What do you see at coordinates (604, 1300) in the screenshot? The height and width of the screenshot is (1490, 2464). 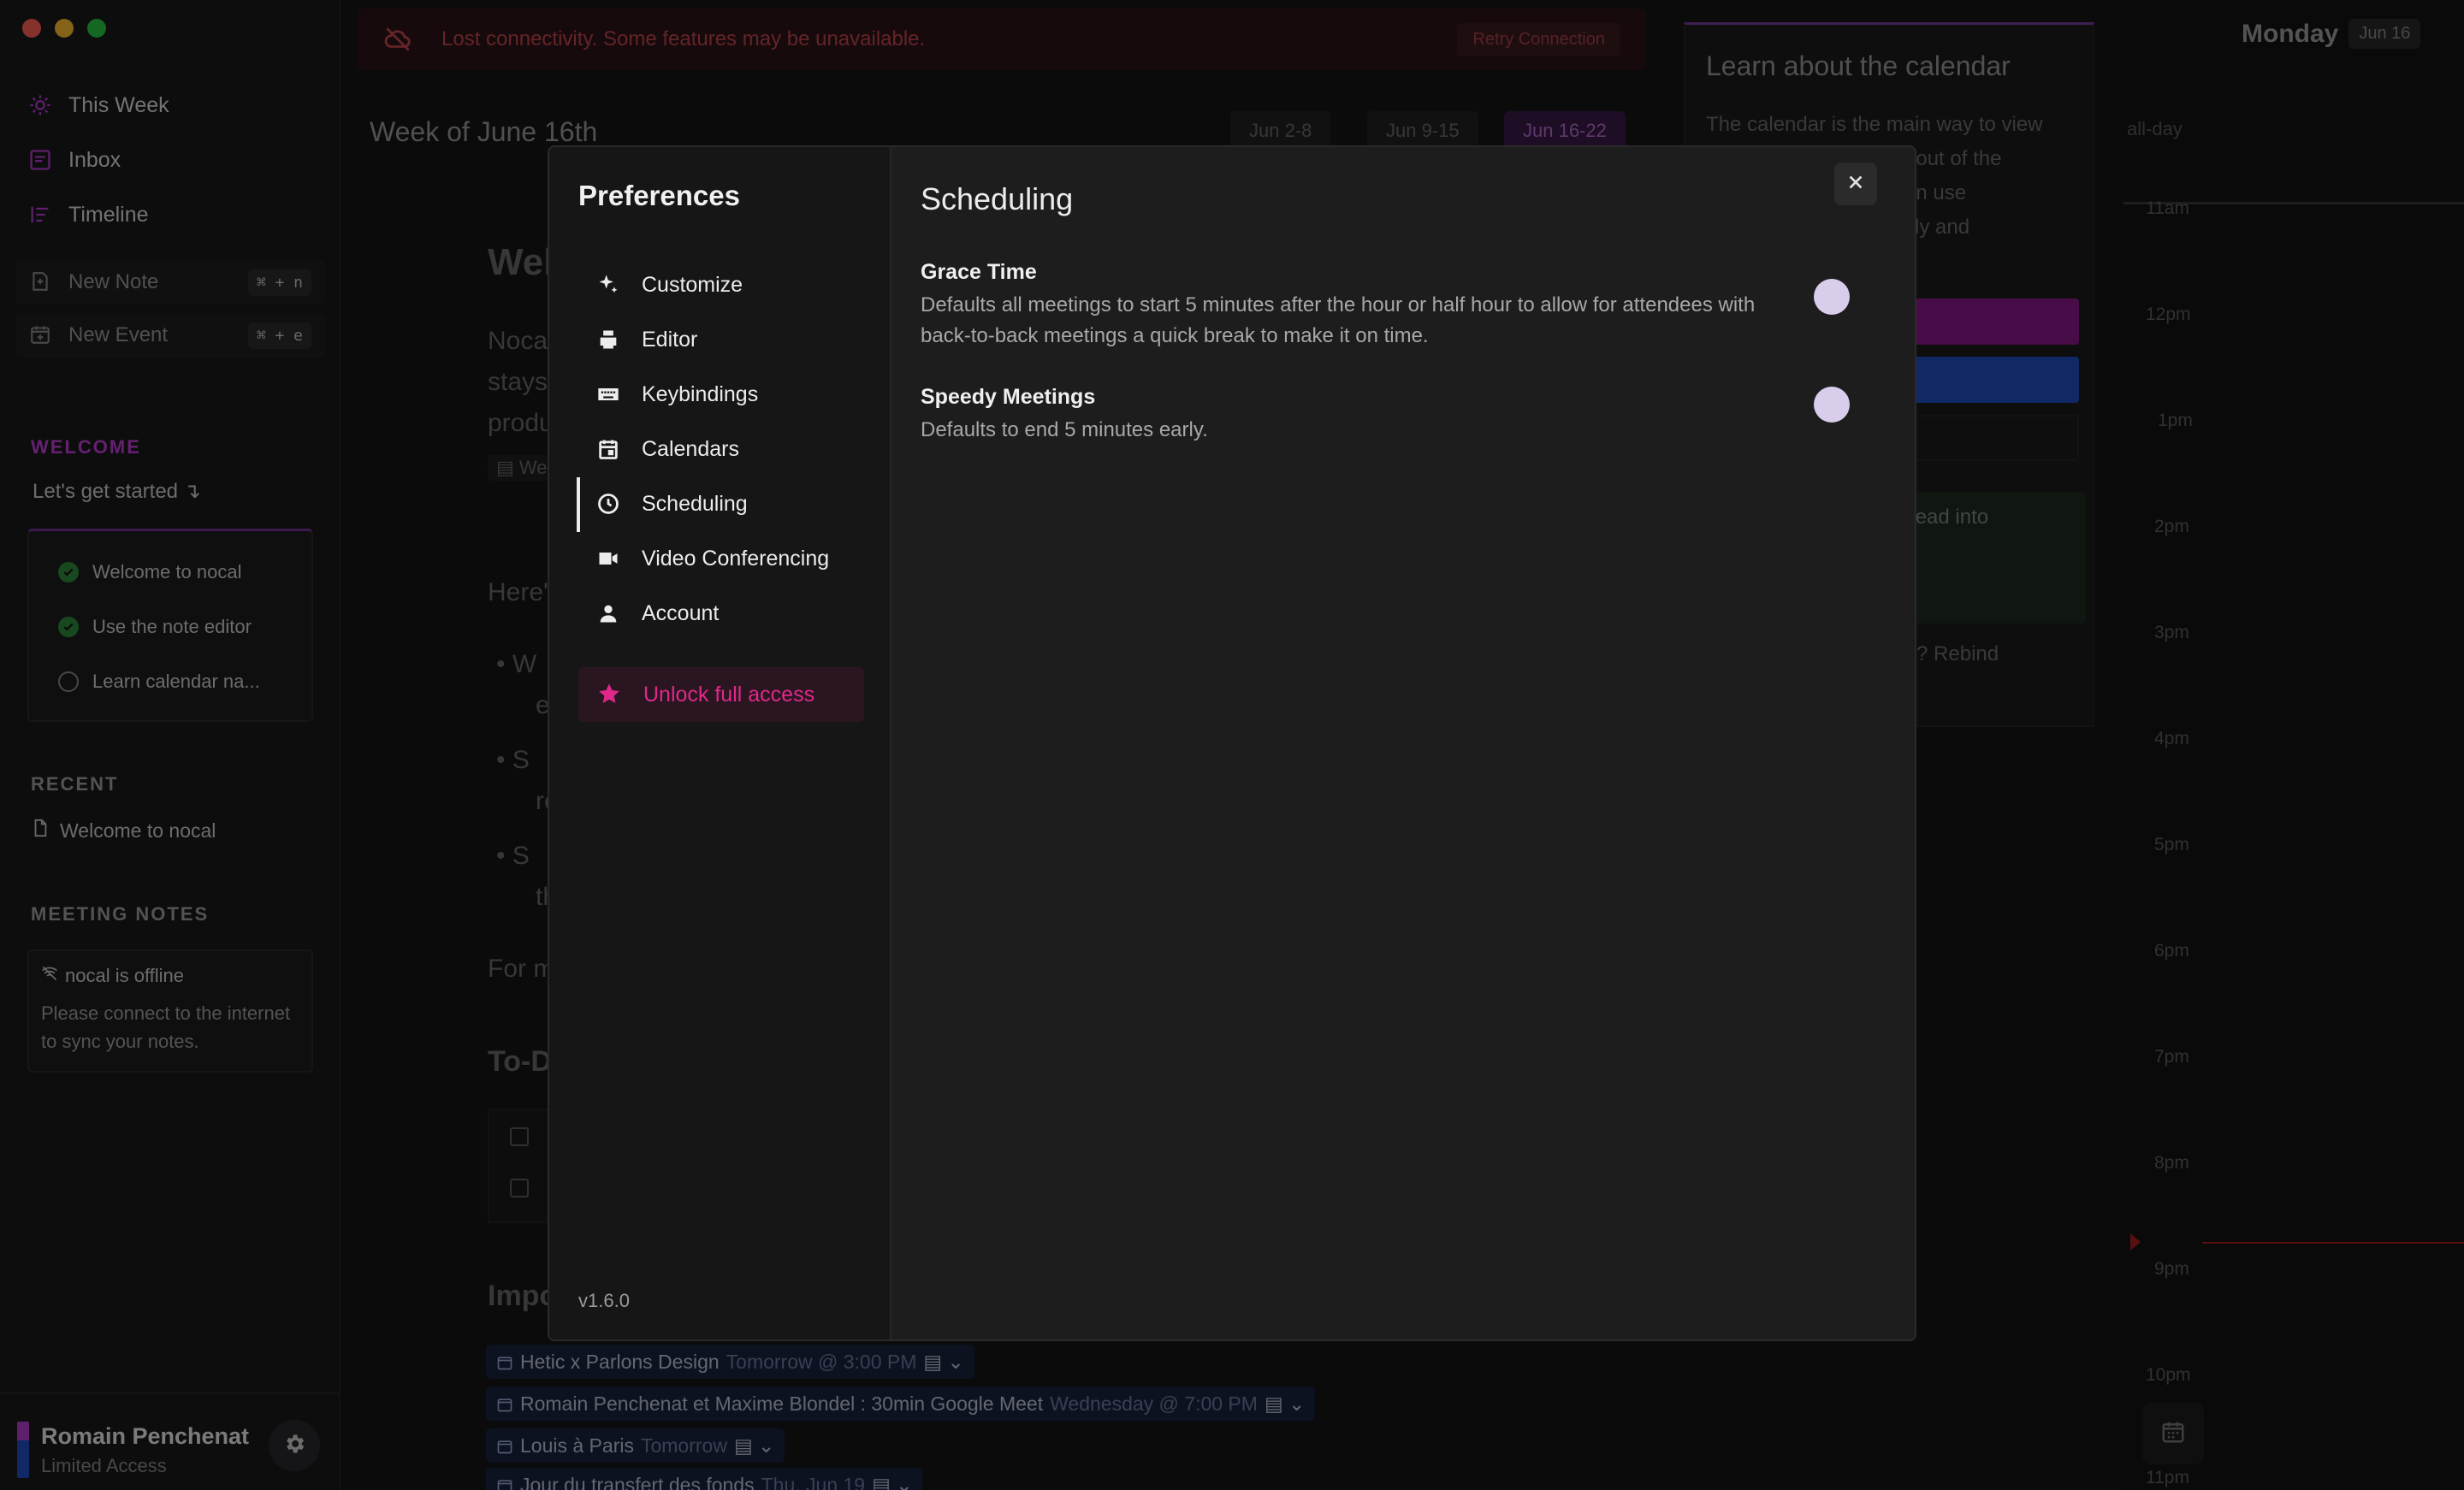 I see `app-version: v1.6.0` at bounding box center [604, 1300].